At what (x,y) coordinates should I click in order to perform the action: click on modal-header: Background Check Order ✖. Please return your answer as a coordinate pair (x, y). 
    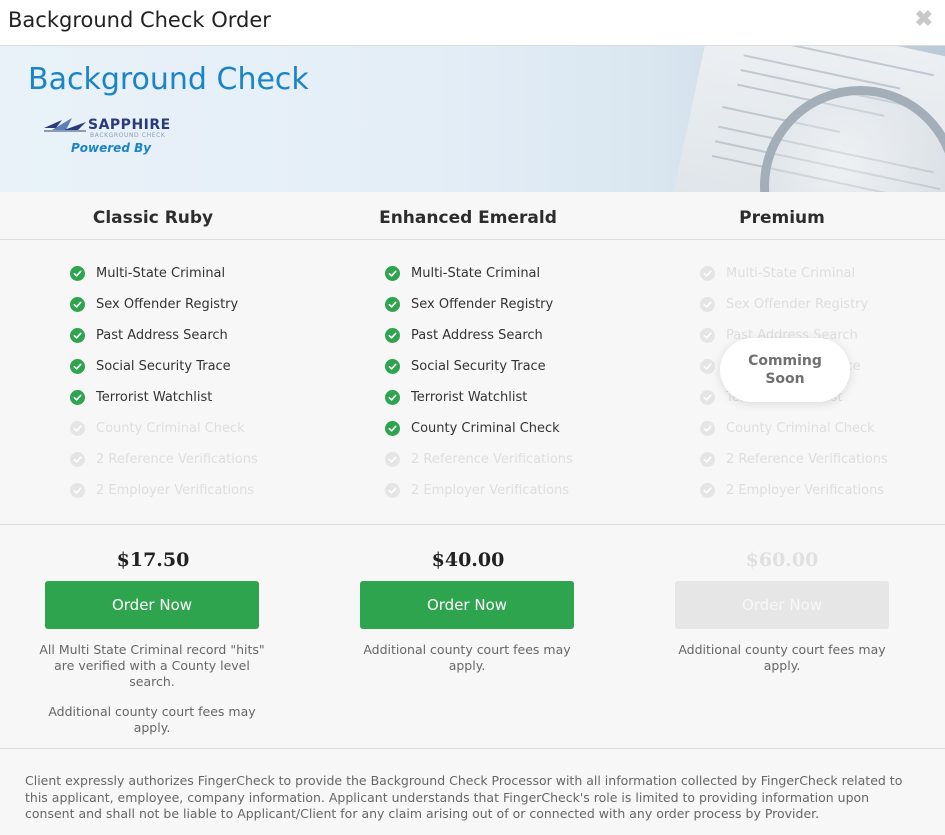
    Looking at the image, I should click on (472, 23).